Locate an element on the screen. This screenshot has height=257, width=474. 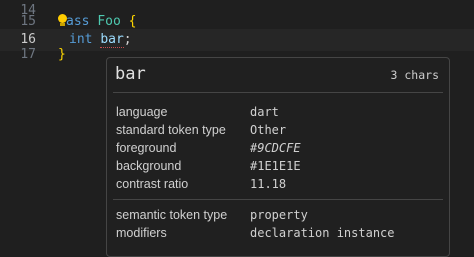
info-row: modifiers declaration instance is located at coordinates (278, 233).